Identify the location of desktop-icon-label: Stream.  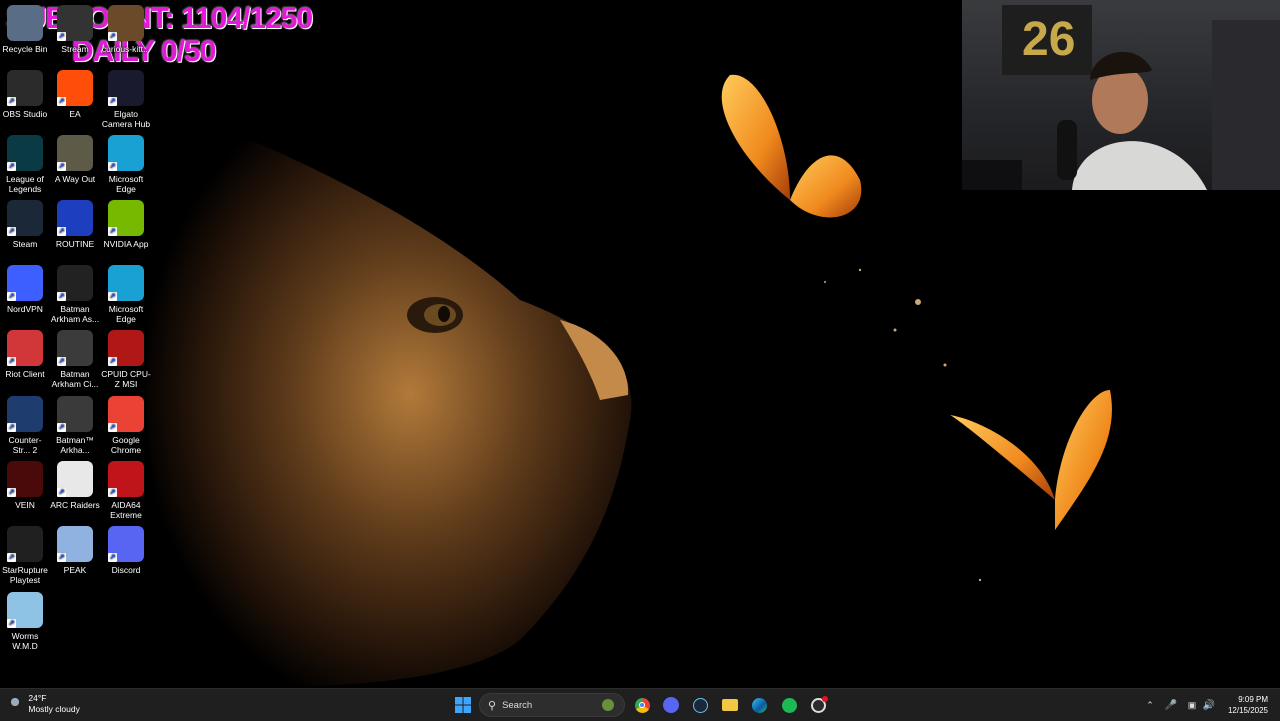
(75, 49).